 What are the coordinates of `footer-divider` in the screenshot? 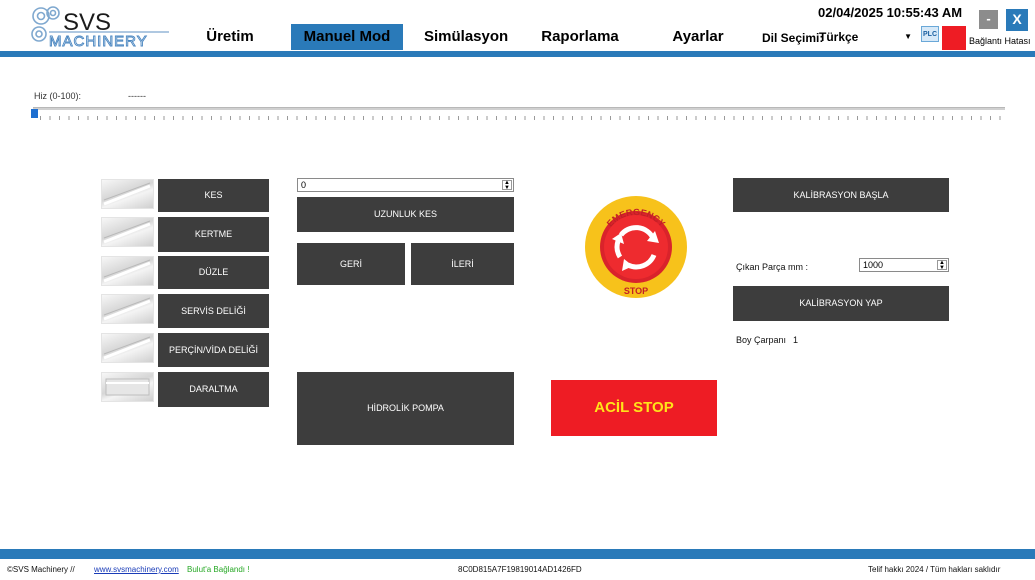 It's located at (517, 554).